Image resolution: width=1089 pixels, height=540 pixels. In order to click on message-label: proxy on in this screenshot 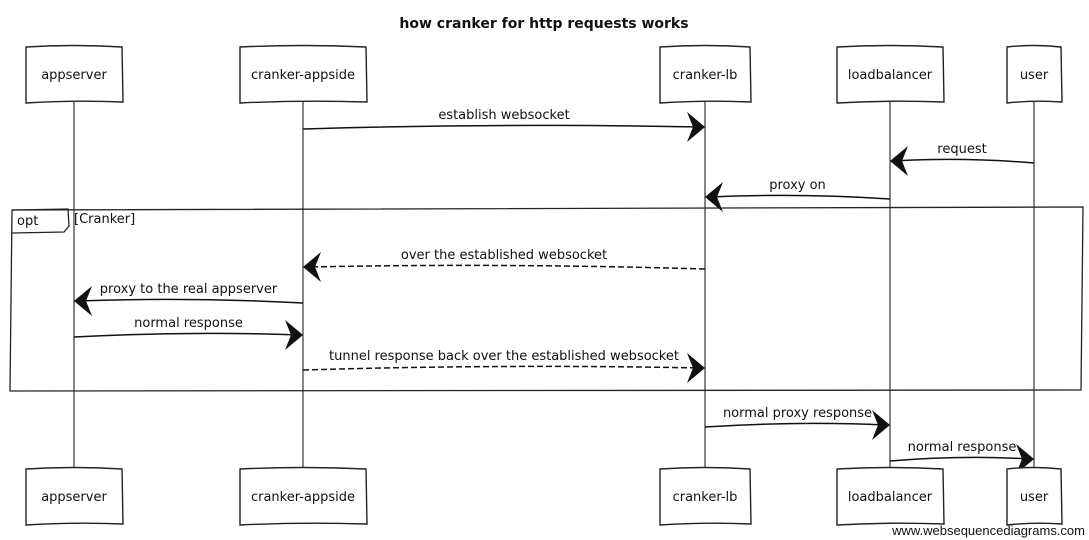, I will do `click(797, 185)`.